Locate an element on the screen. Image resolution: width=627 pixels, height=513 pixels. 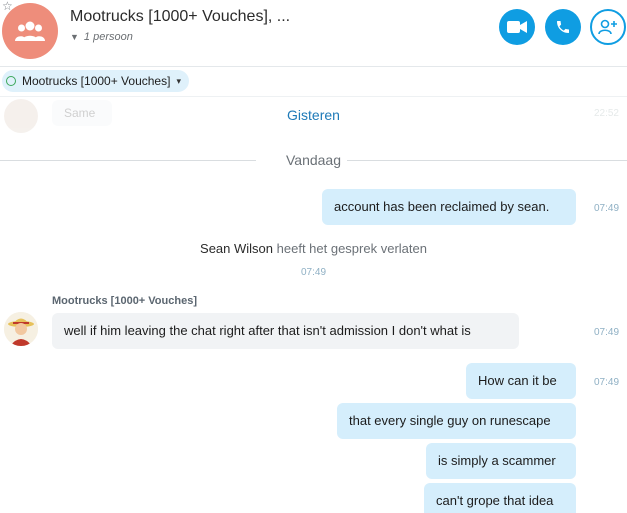
video-camera-icon is located at coordinates (517, 27).